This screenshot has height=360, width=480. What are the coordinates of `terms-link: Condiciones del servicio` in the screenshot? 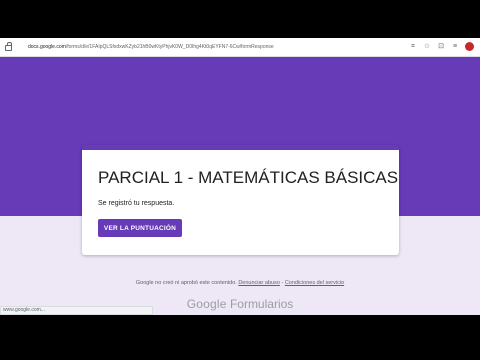 It's located at (314, 283).